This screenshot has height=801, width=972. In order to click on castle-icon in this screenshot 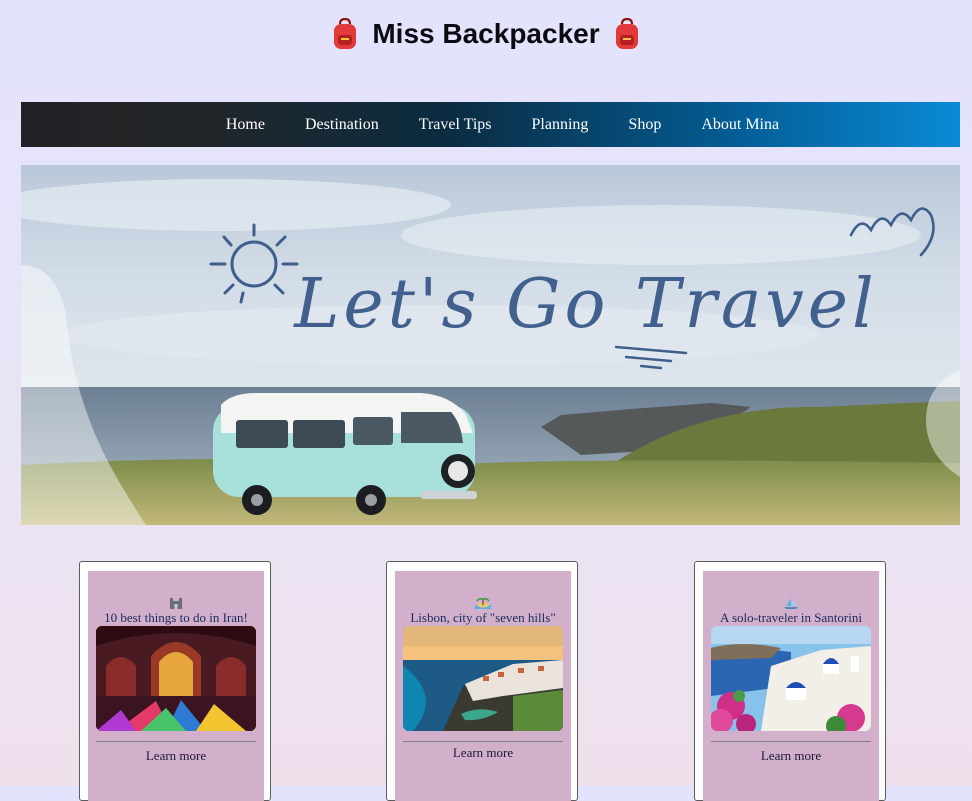, I will do `click(176, 603)`.